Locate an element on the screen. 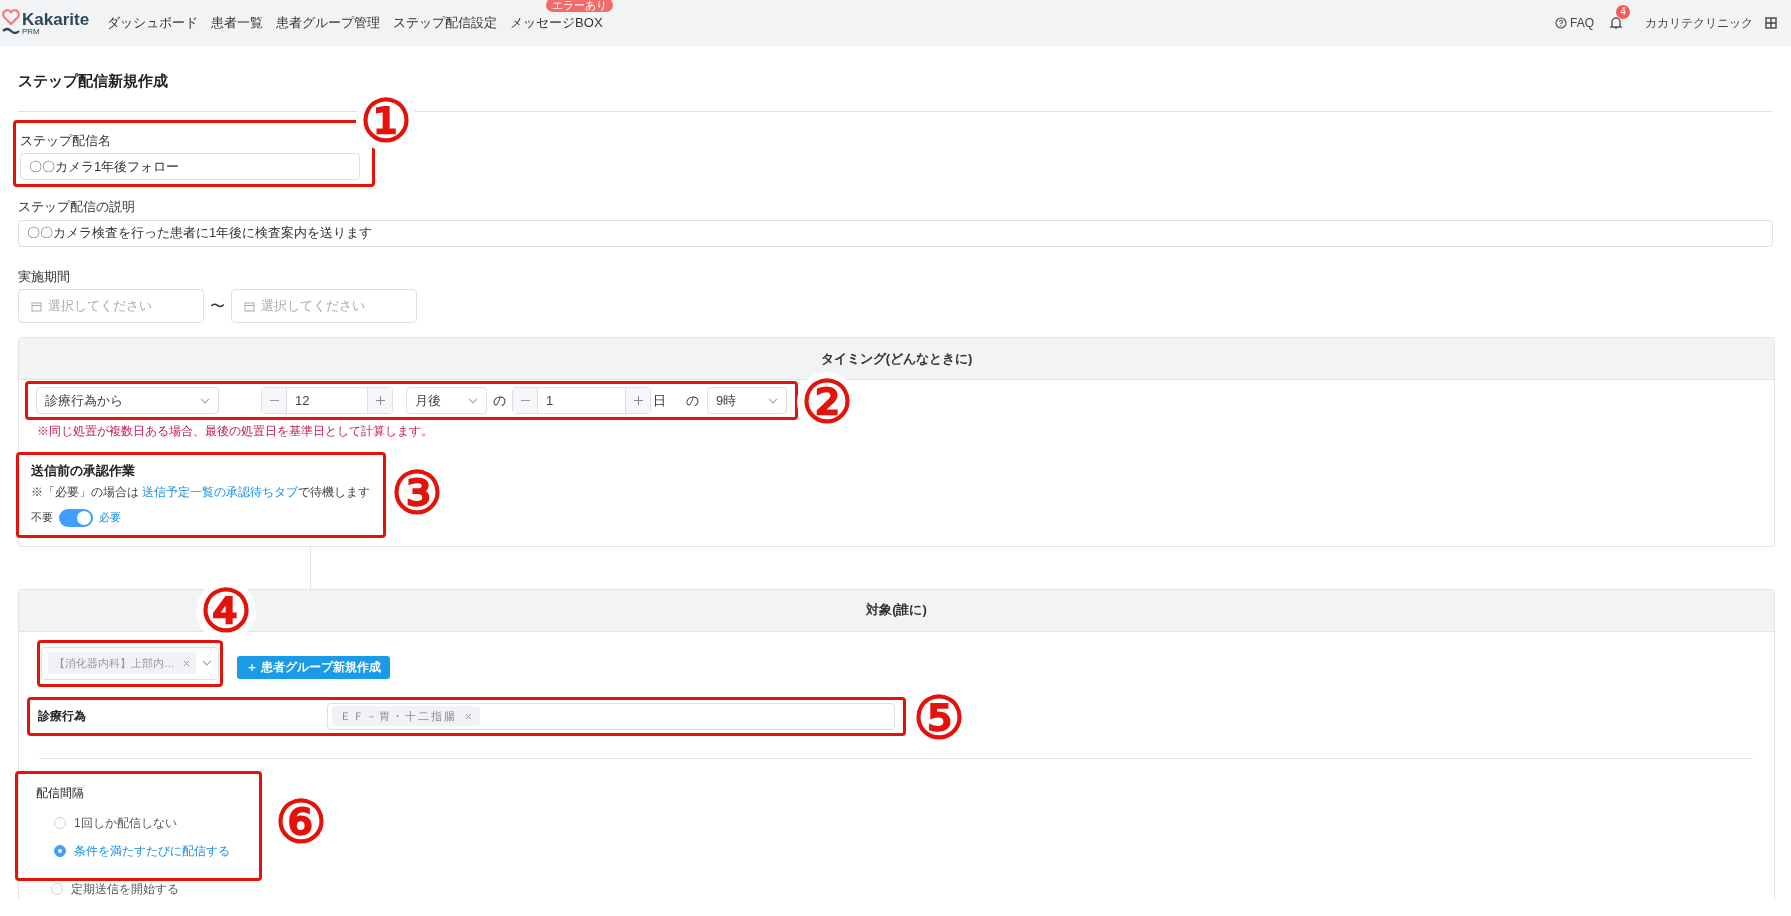  clinic-name: カカリテクリニック is located at coordinates (1699, 23).